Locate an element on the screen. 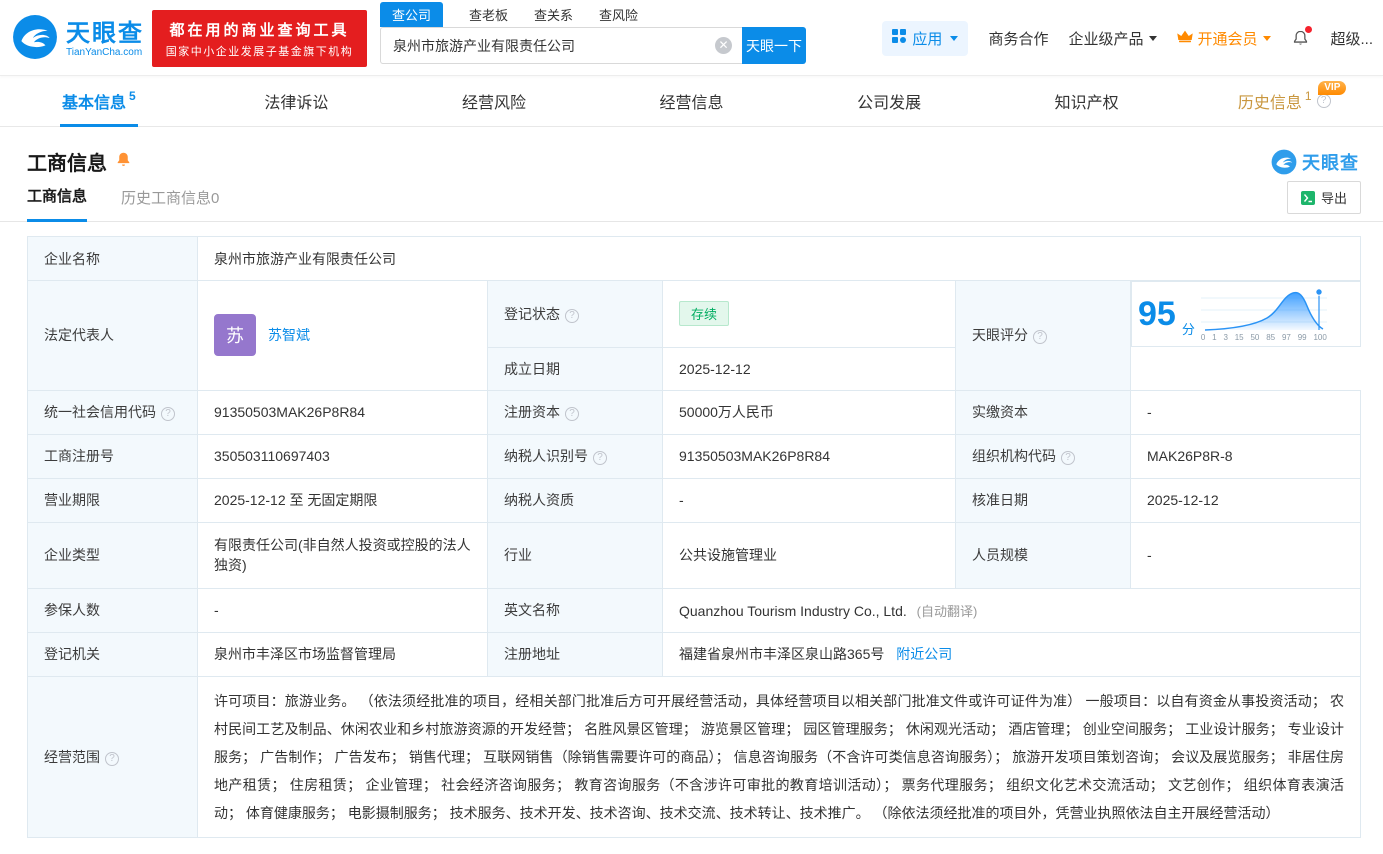 This screenshot has width=1383, height=854. tab-legal-proceedings: 法律诉讼 is located at coordinates (297, 101).